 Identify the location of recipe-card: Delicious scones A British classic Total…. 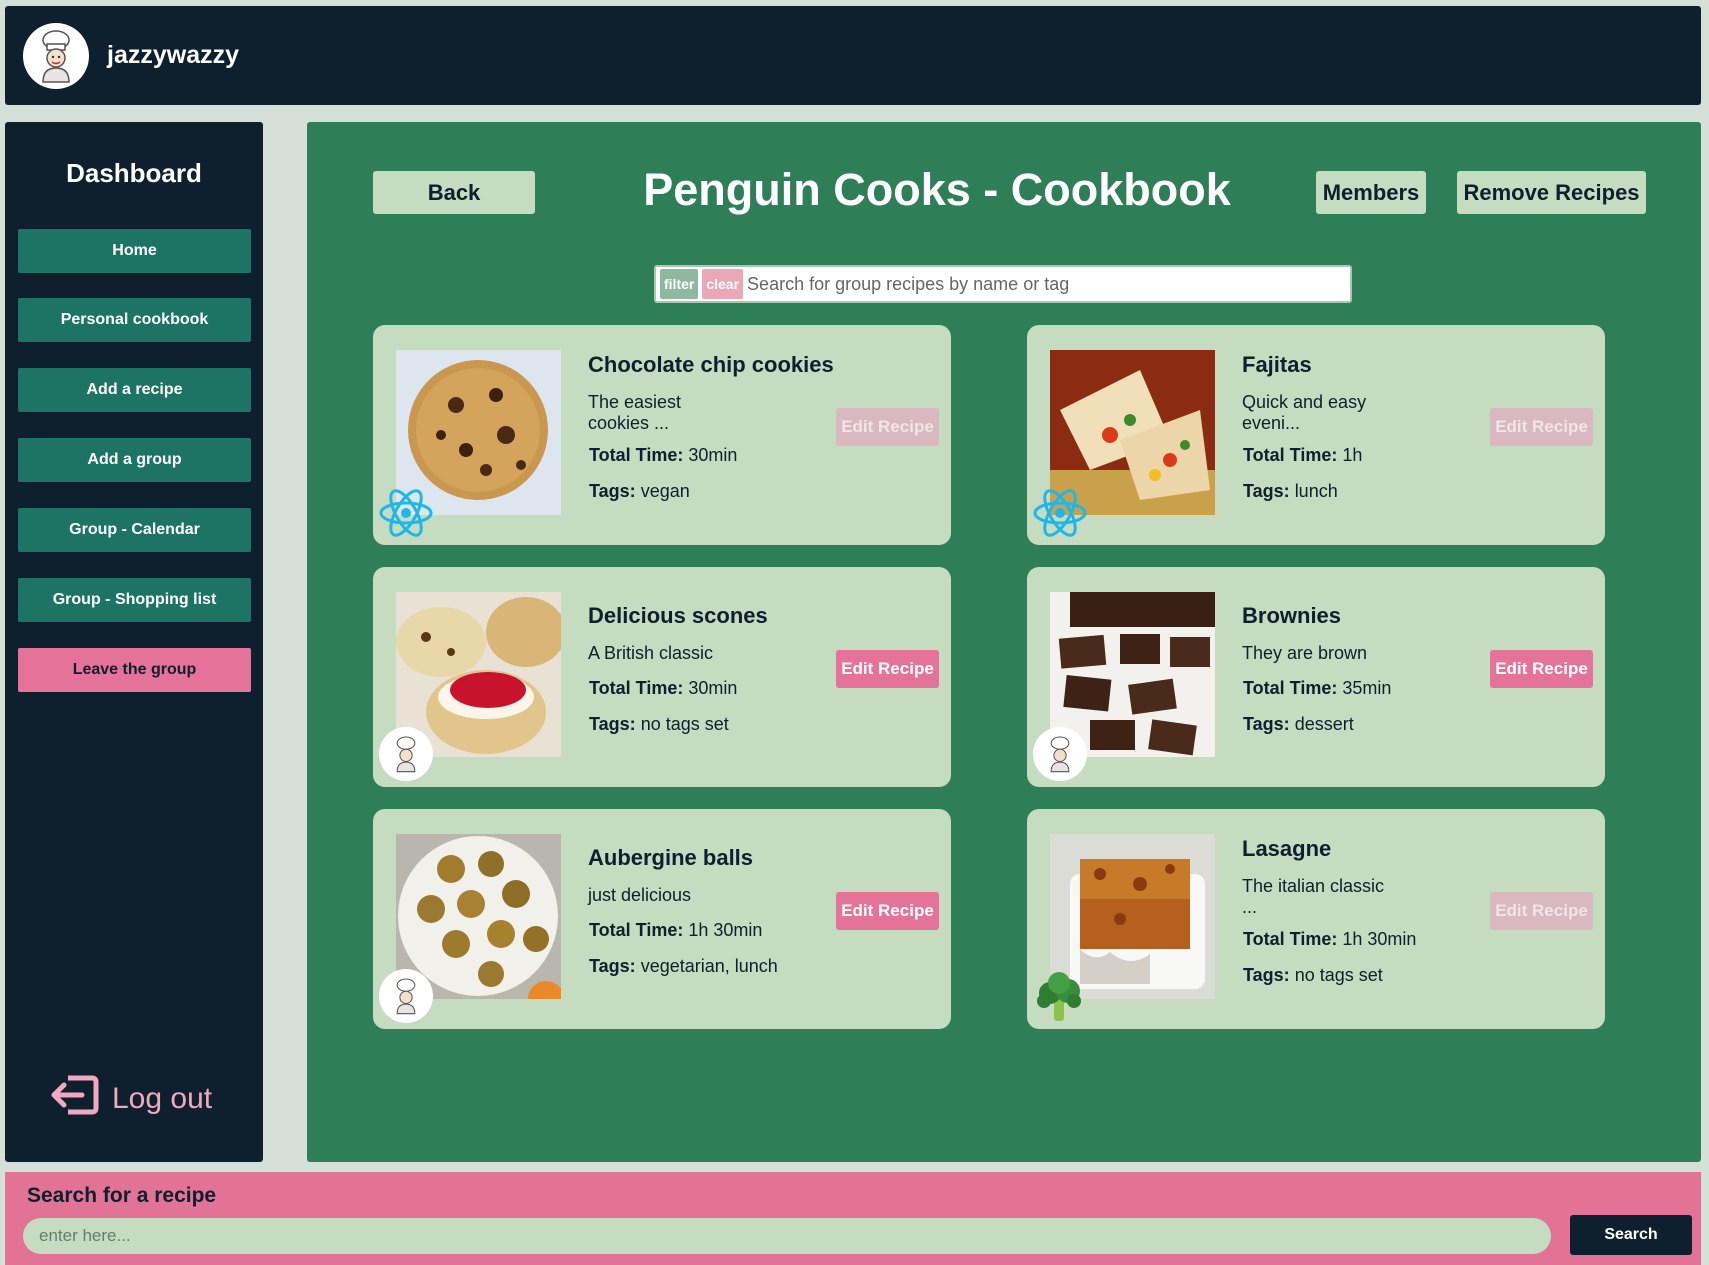
(662, 677).